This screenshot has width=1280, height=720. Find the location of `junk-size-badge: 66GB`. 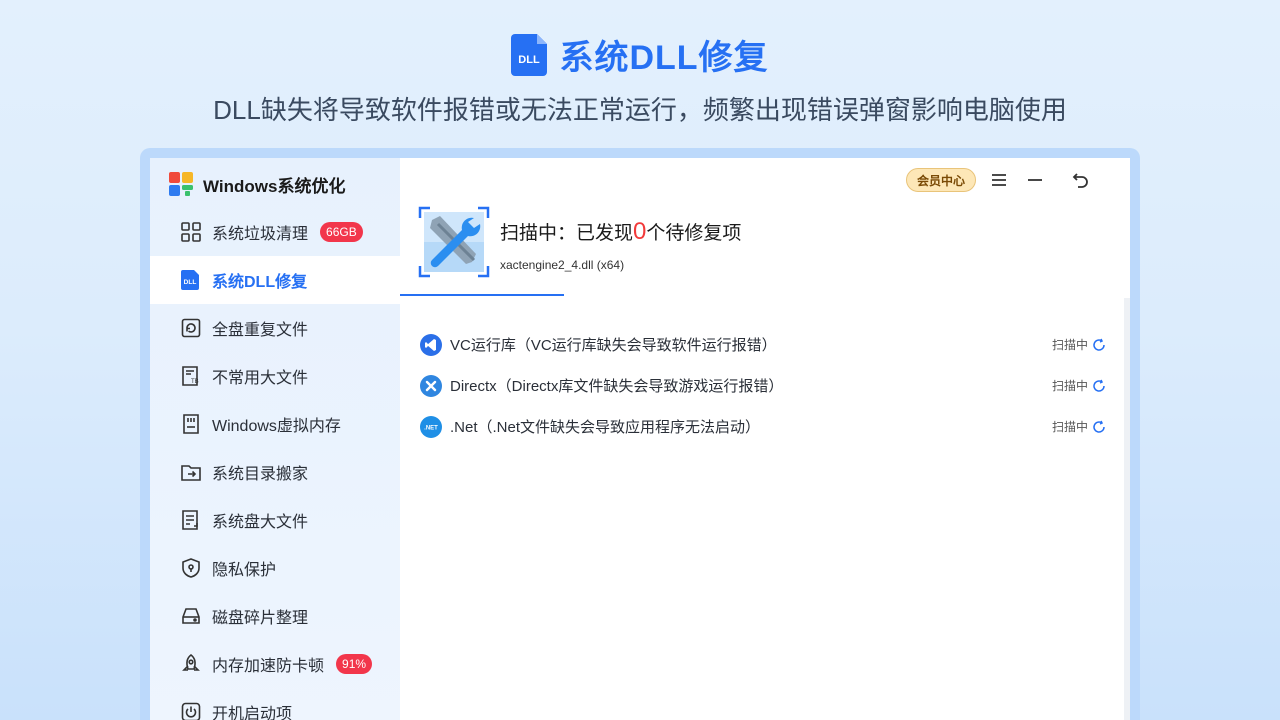

junk-size-badge: 66GB is located at coordinates (341, 232).